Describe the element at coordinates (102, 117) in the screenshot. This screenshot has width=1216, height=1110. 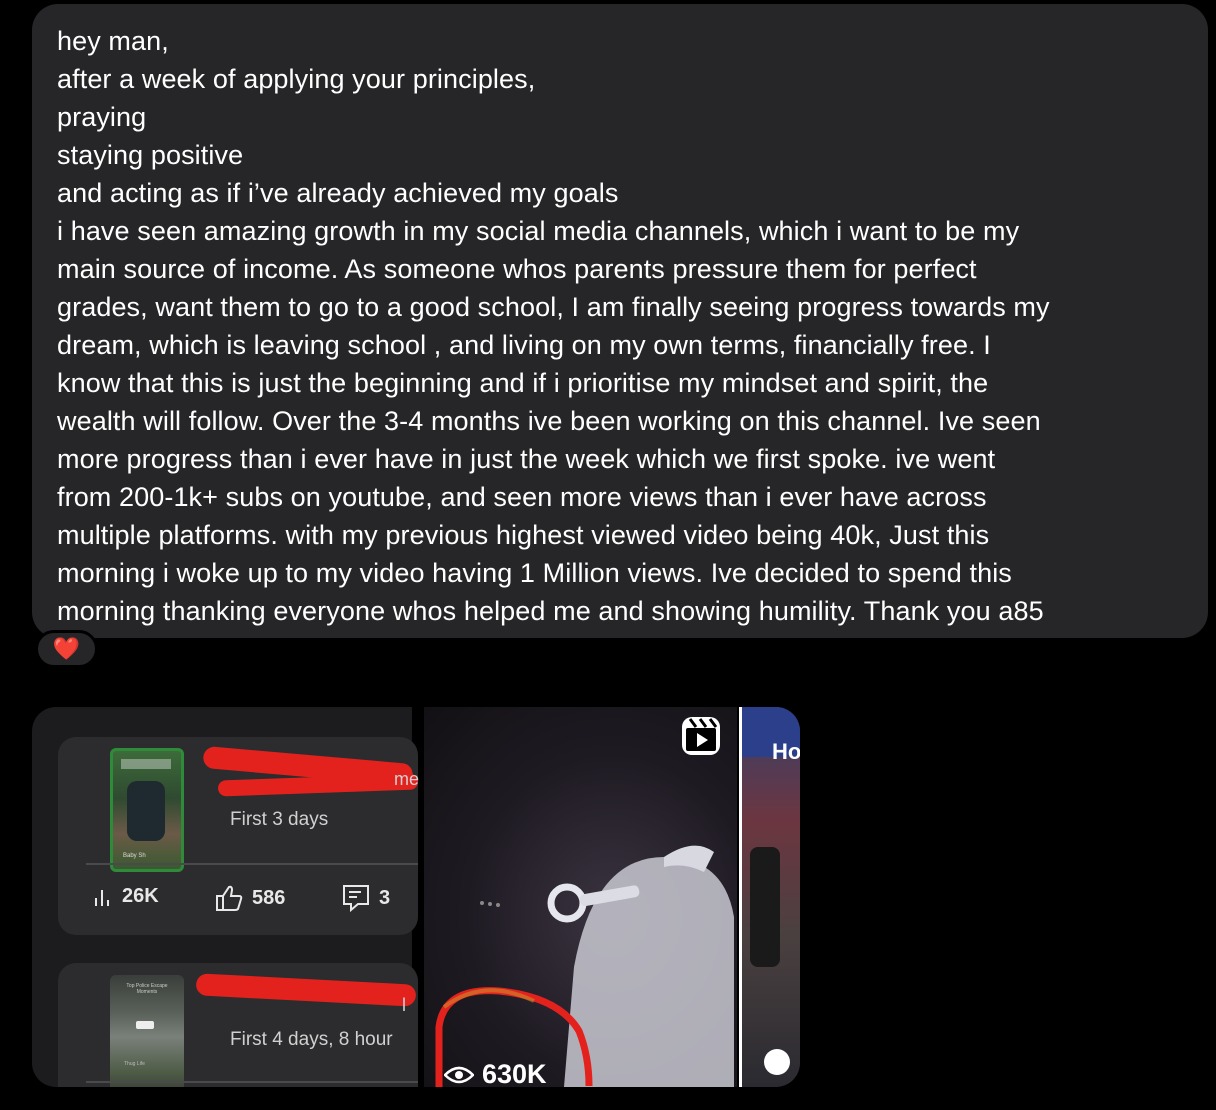
I see `message-line: praying` at that location.